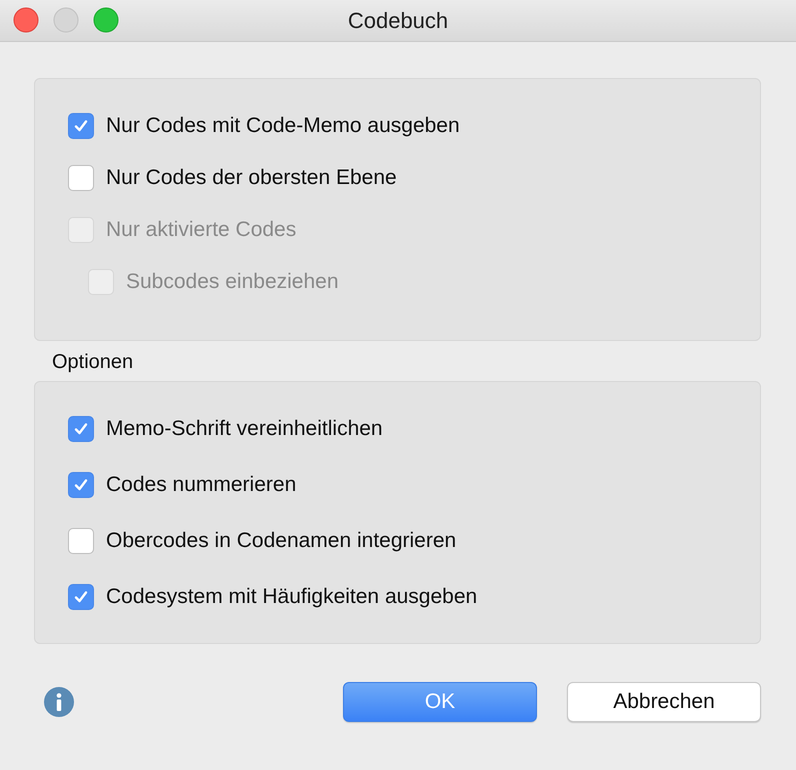 This screenshot has width=796, height=770. I want to click on zoom-icon, so click(106, 20).